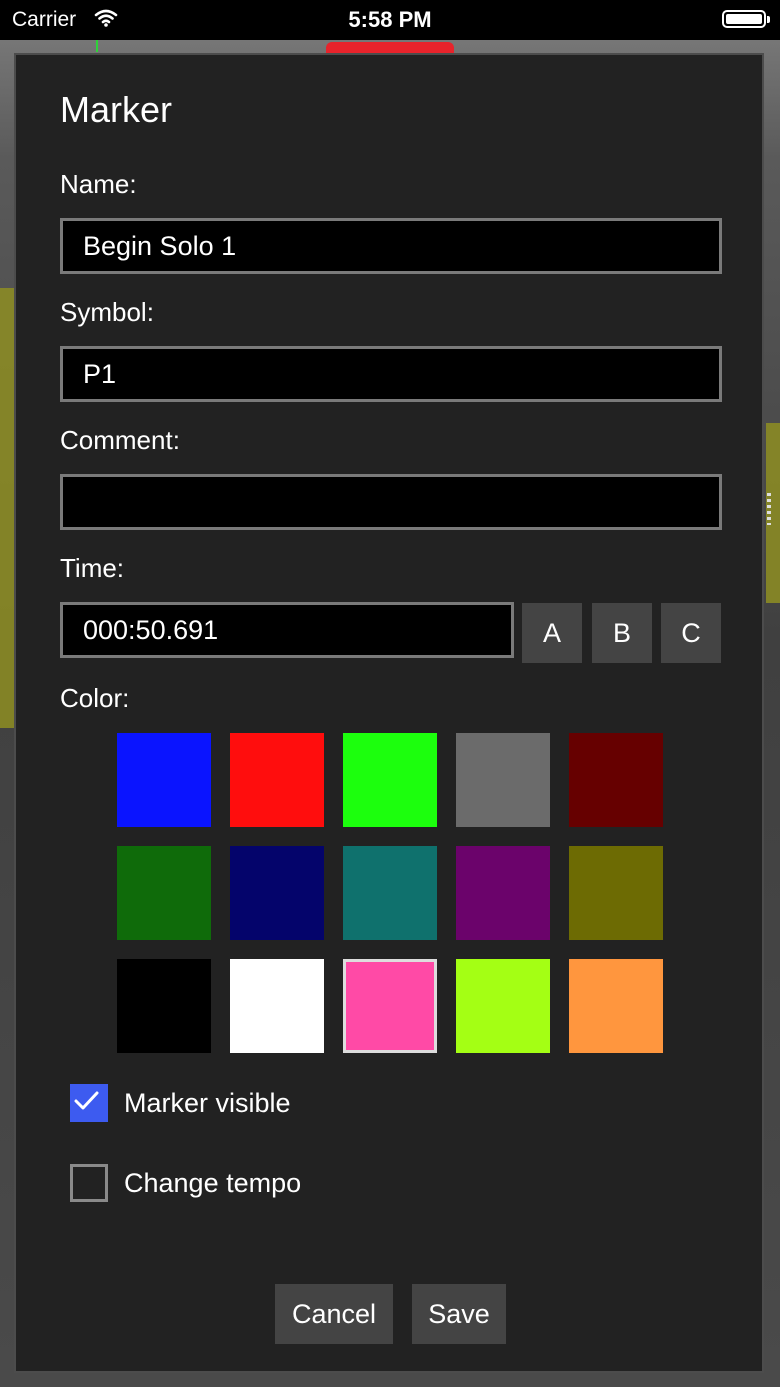 The width and height of the screenshot is (780, 1387). What do you see at coordinates (107, 312) in the screenshot?
I see `symbol-label: Symbol:` at bounding box center [107, 312].